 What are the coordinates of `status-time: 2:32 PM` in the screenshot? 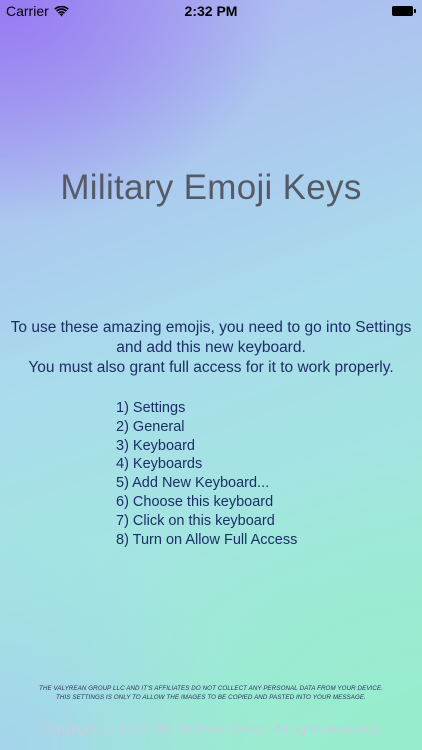 It's located at (211, 11).